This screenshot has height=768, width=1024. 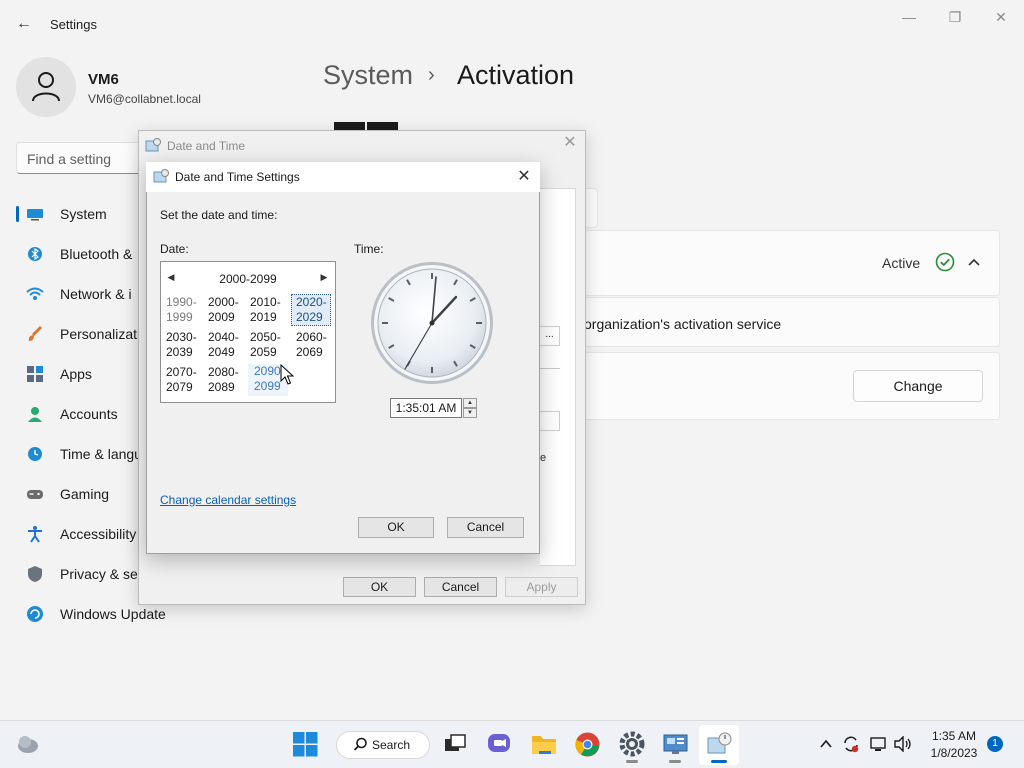 What do you see at coordinates (35, 254) in the screenshot?
I see `bluetooth-icon` at bounding box center [35, 254].